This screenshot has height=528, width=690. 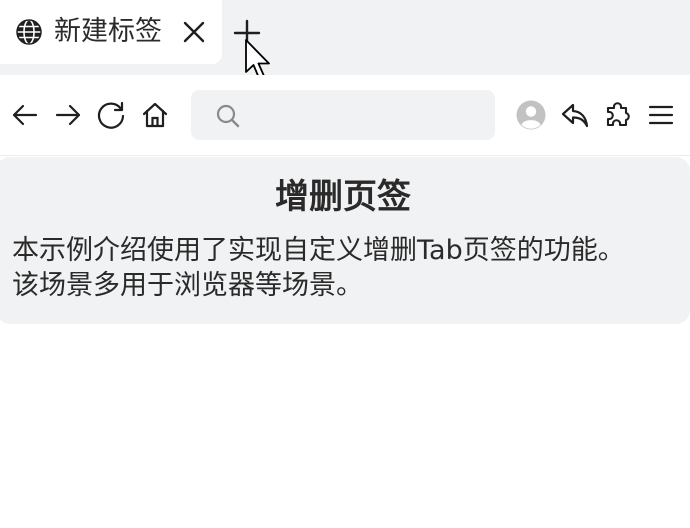 What do you see at coordinates (111, 115) in the screenshot?
I see `refresh-icon` at bounding box center [111, 115].